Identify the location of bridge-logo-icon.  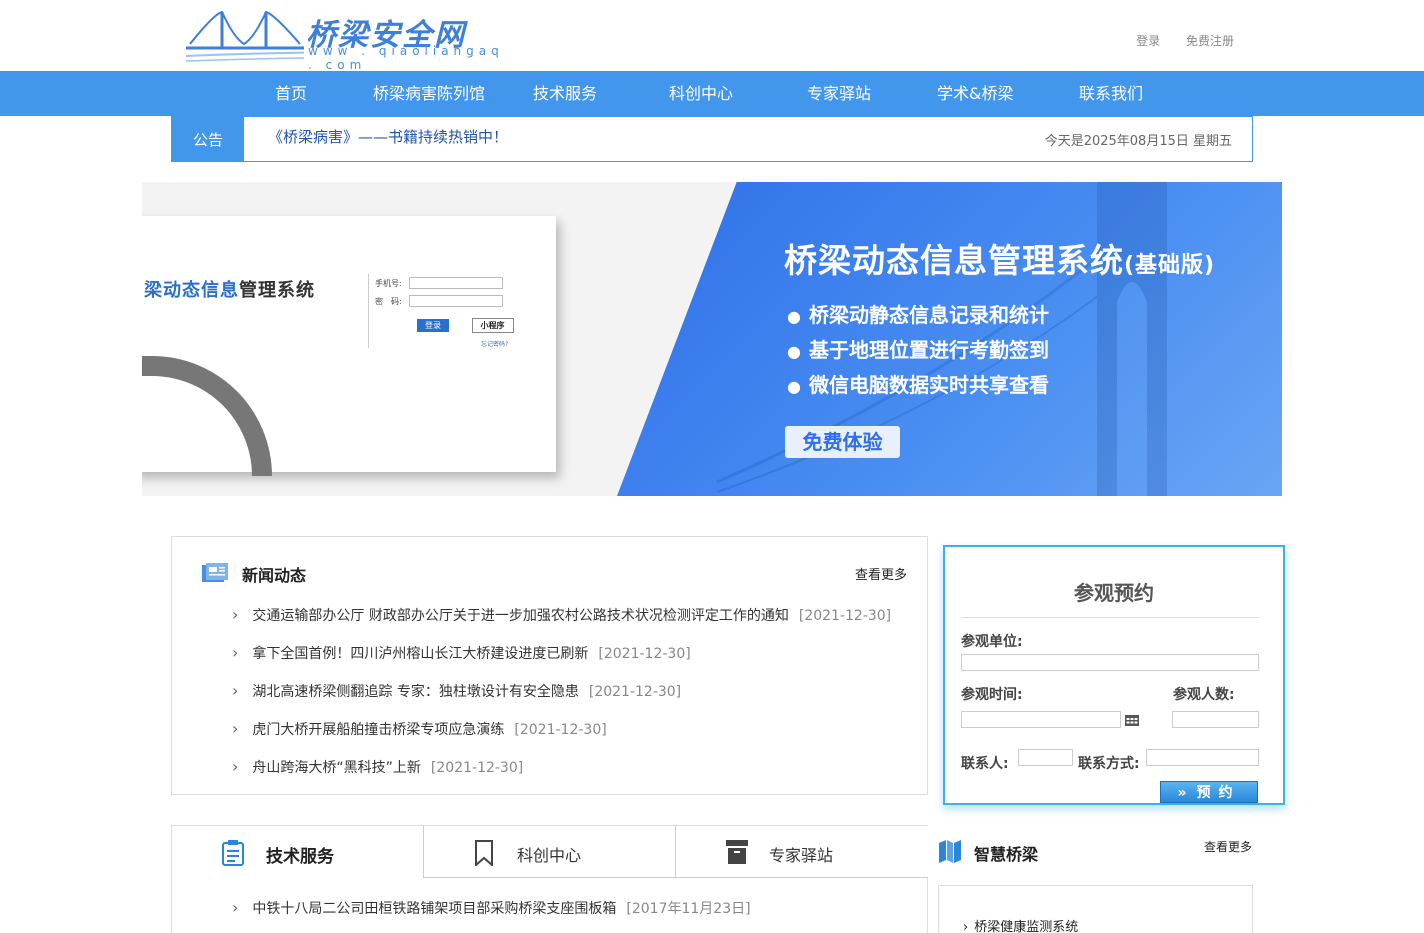
(245, 36).